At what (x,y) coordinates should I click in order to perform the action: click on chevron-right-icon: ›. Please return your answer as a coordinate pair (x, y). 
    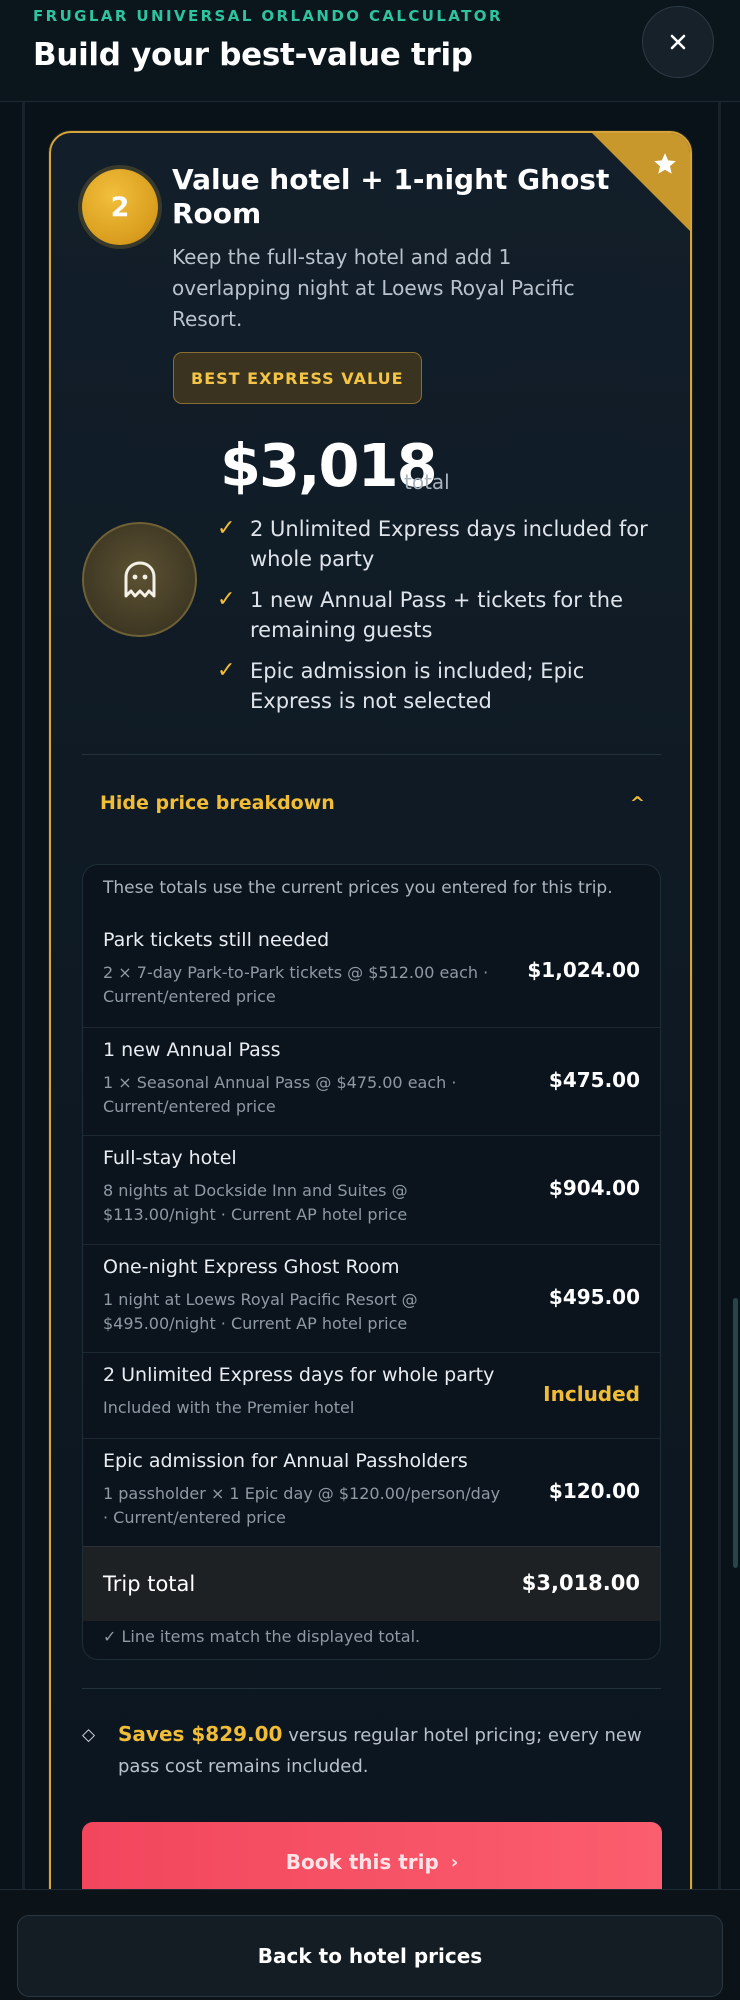
    Looking at the image, I should click on (454, 1862).